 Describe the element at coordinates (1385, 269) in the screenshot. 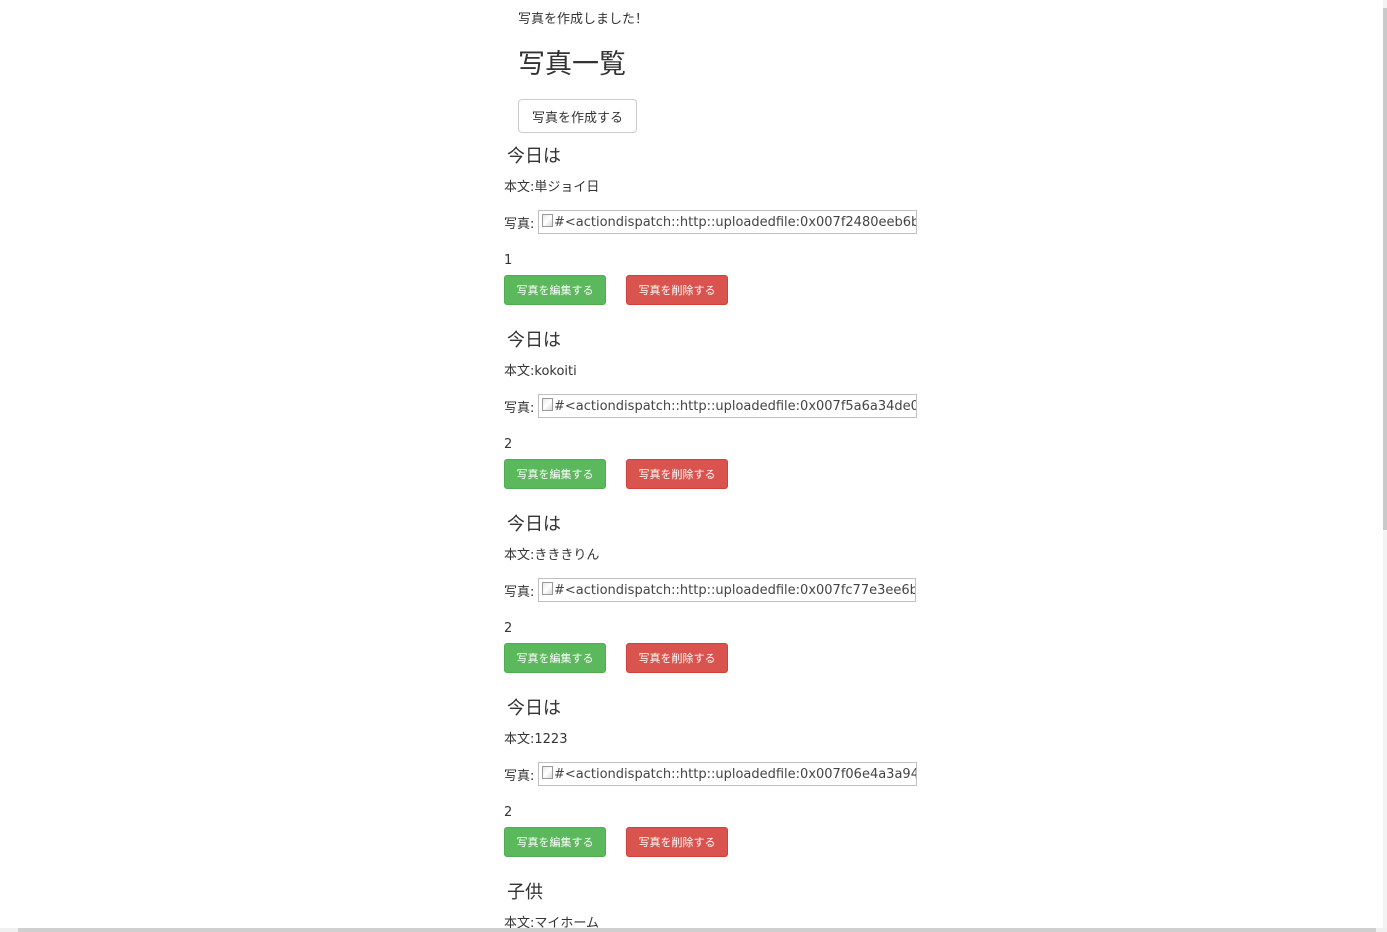

I see `vertical-scrollbar-thumb` at that location.